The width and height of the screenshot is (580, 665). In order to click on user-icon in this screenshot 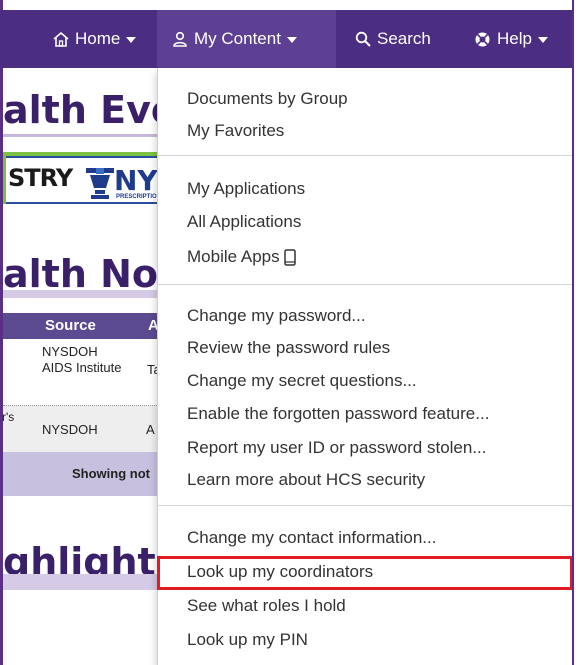, I will do `click(180, 39)`.